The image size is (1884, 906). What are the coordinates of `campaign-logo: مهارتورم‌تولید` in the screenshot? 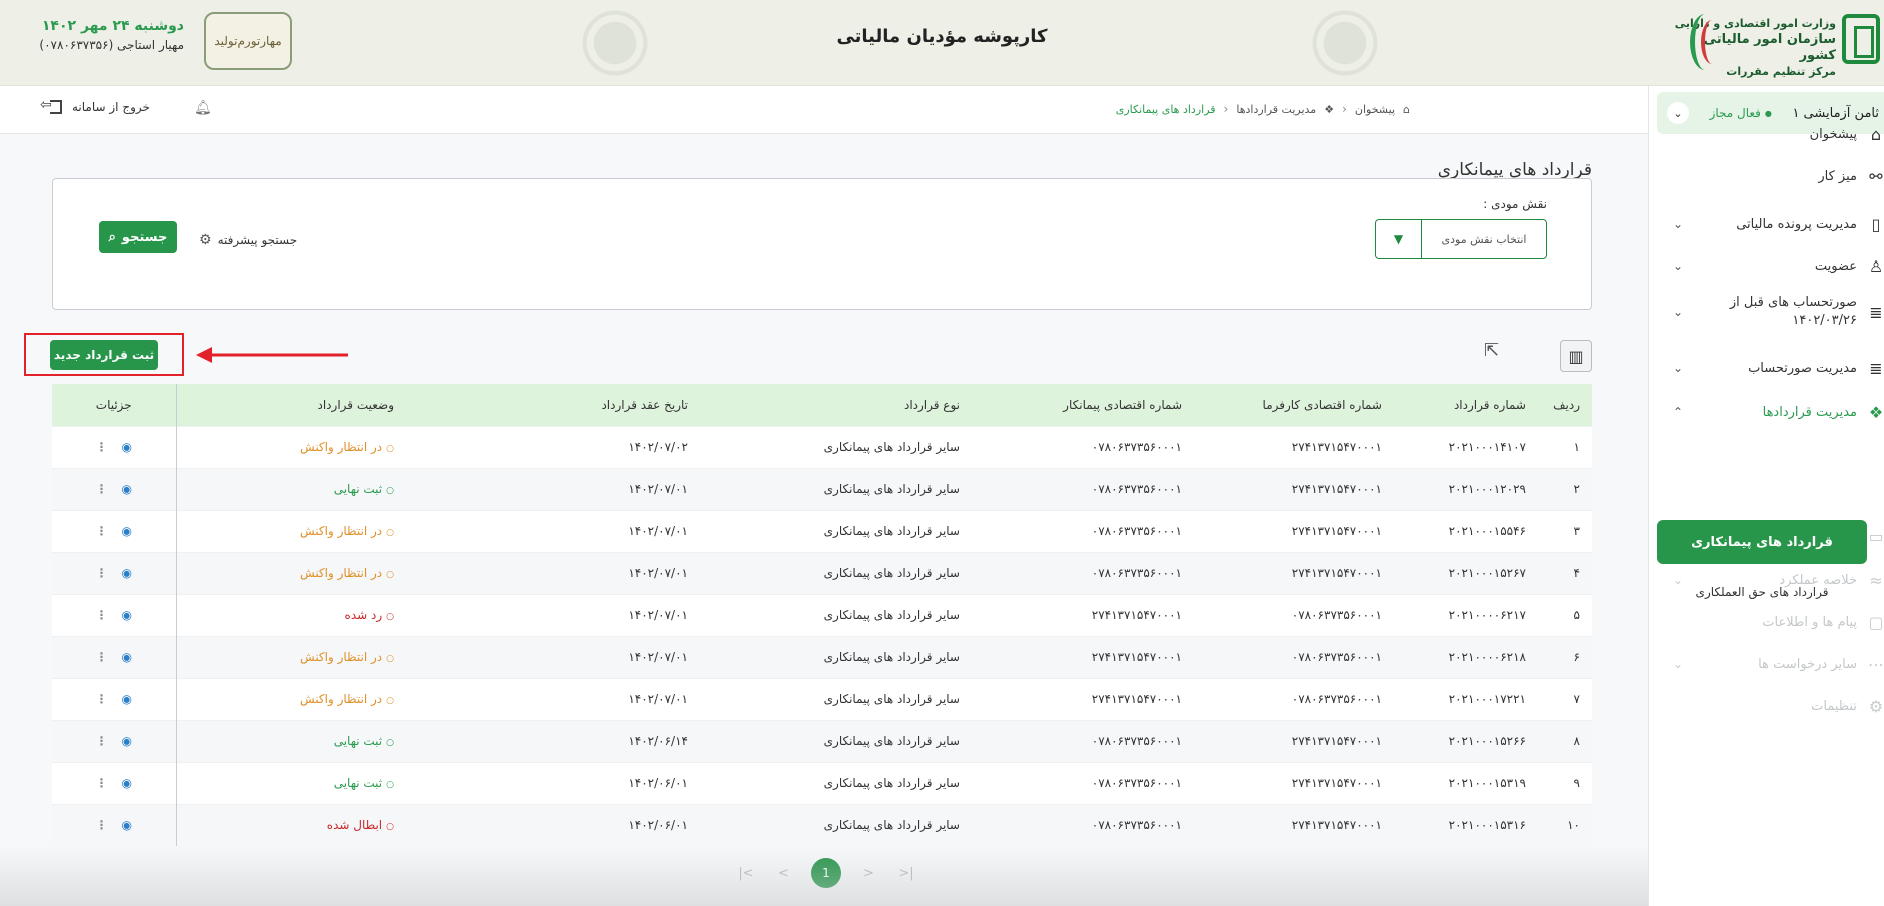 It's located at (248, 41).